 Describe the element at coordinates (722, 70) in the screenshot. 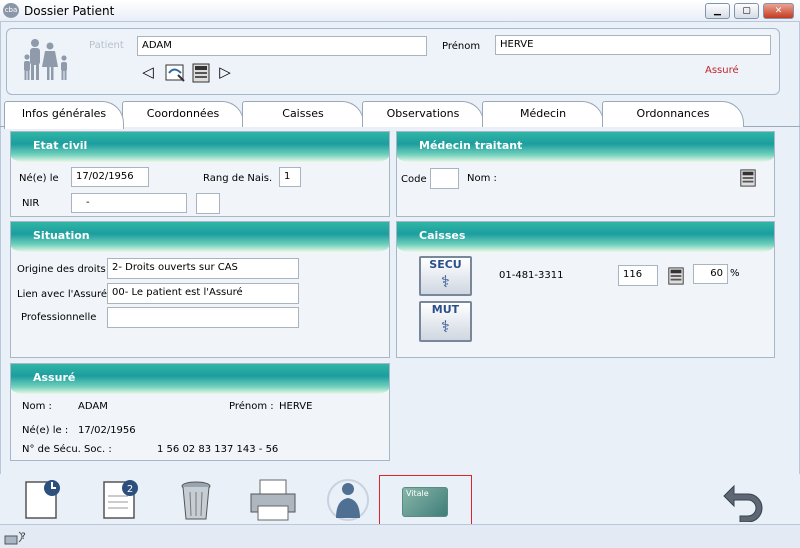

I see `assure-status: Assuré` at that location.